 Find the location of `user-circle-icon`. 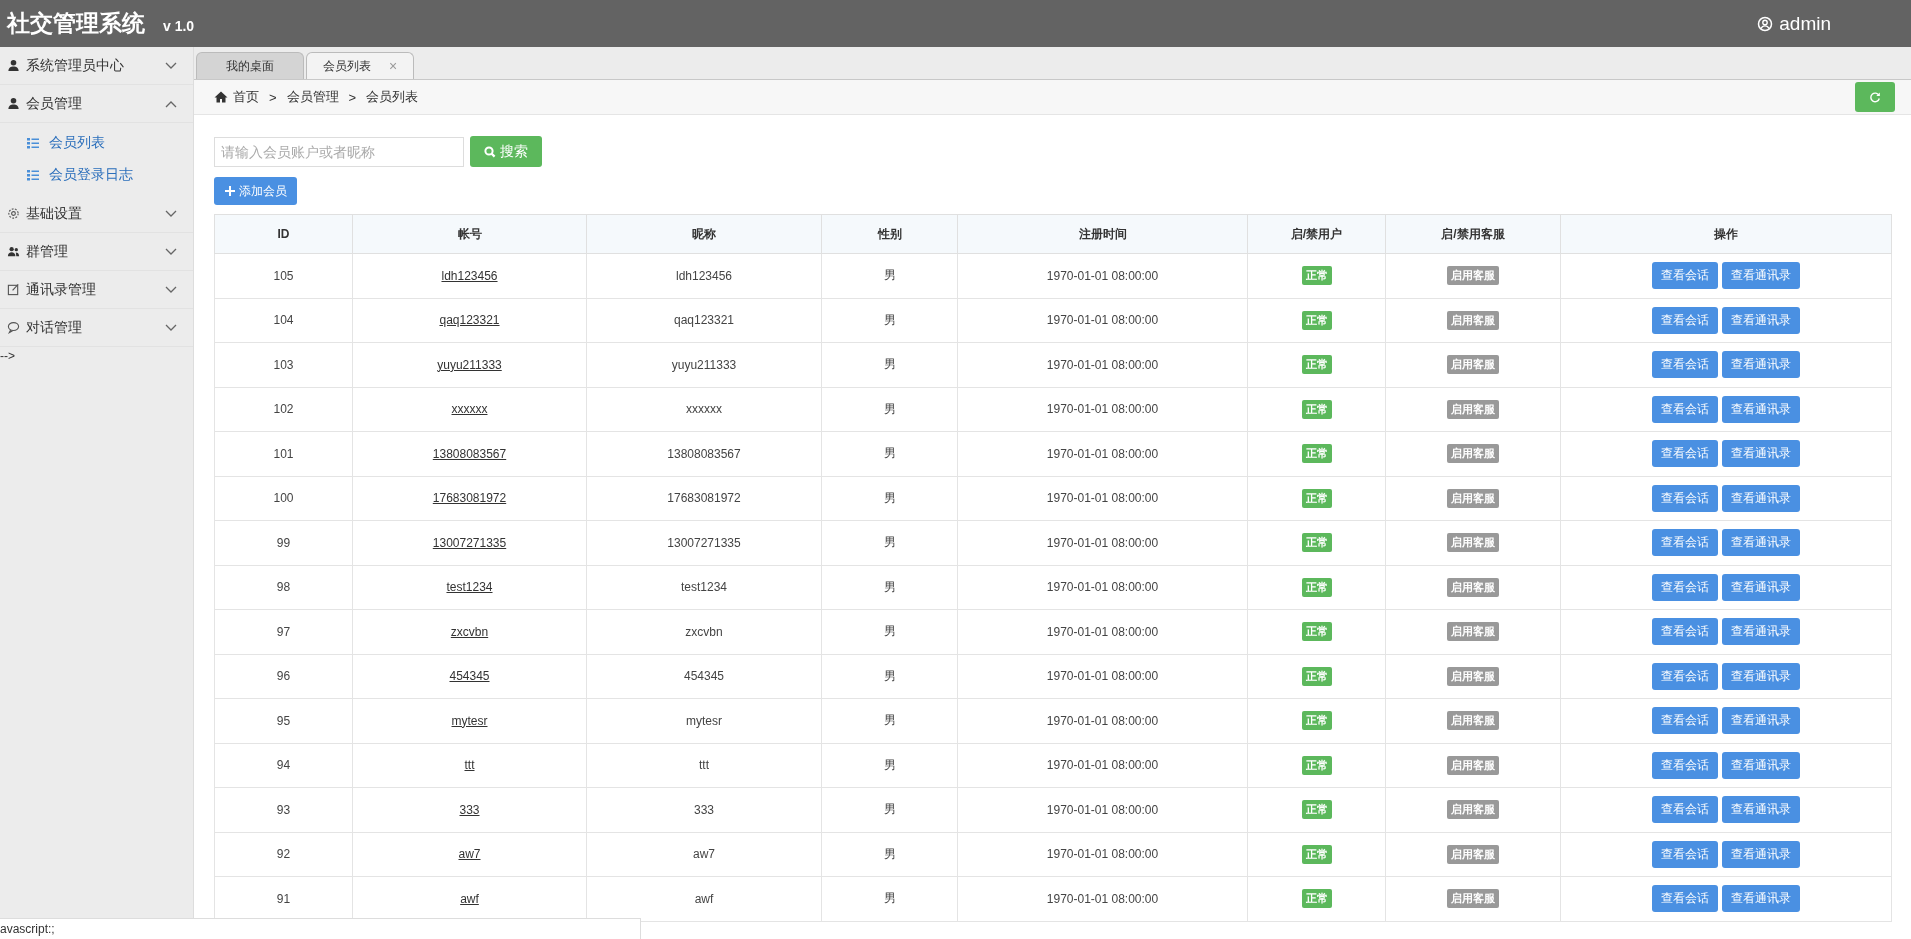

user-circle-icon is located at coordinates (1765, 23).